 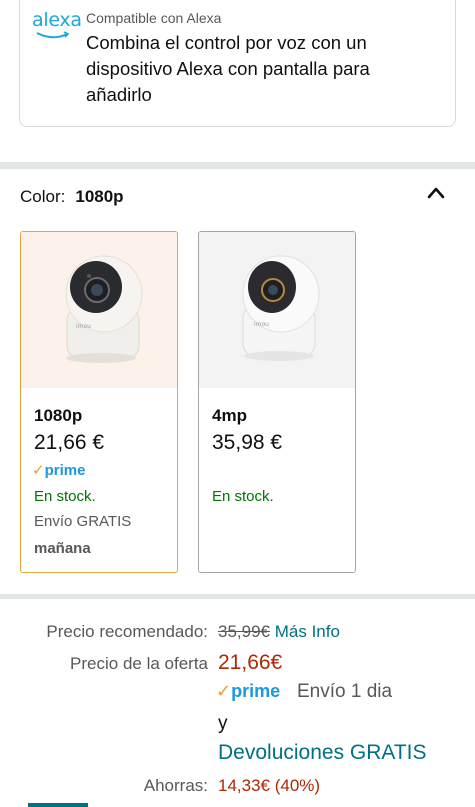 What do you see at coordinates (83, 521) in the screenshot?
I see `variant-shipping: Envío GRATIS` at bounding box center [83, 521].